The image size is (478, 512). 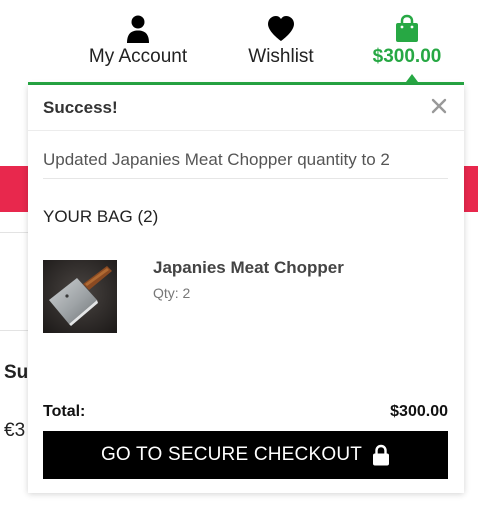 I want to click on heart-icon, so click(x=281, y=28).